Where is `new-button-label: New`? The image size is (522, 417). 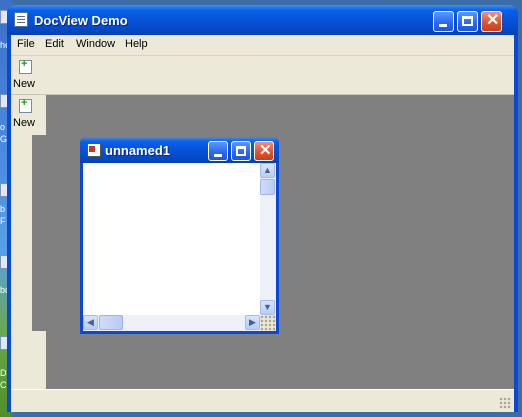 new-button-label: New is located at coordinates (24, 84).